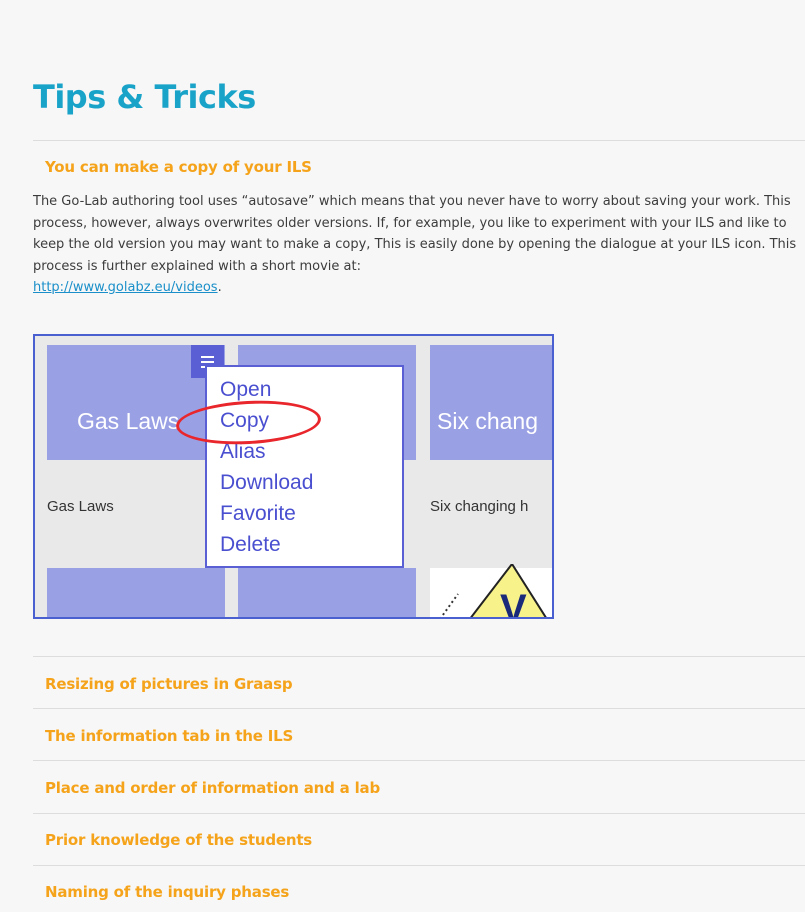  I want to click on ils-context-menu: Open Copy Alias Download Favorite Delete, so click(304, 466).